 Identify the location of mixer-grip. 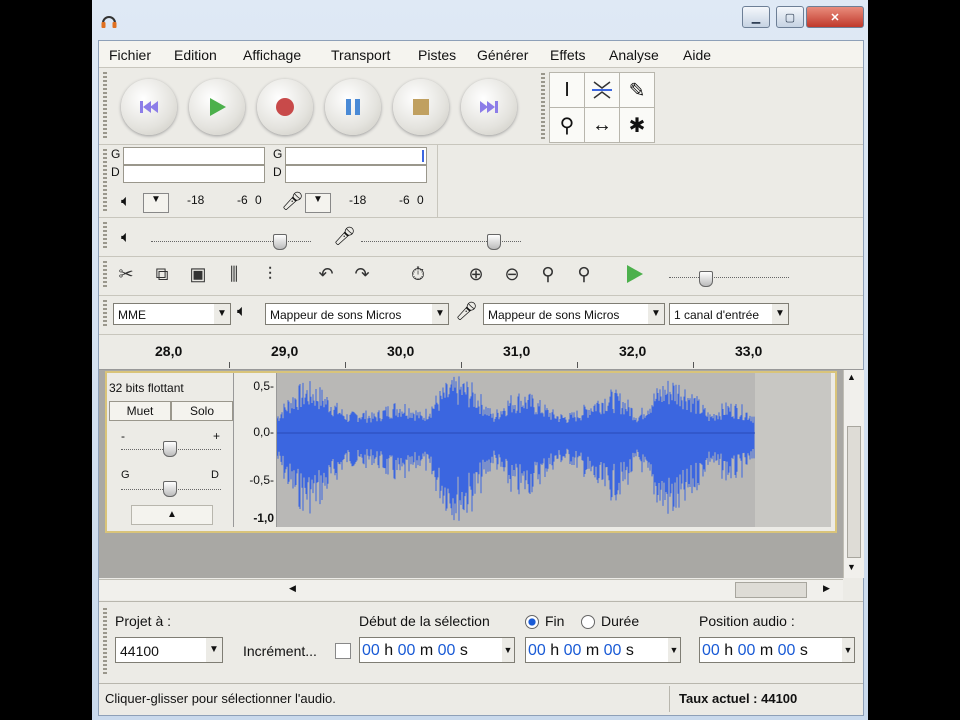
(105, 236).